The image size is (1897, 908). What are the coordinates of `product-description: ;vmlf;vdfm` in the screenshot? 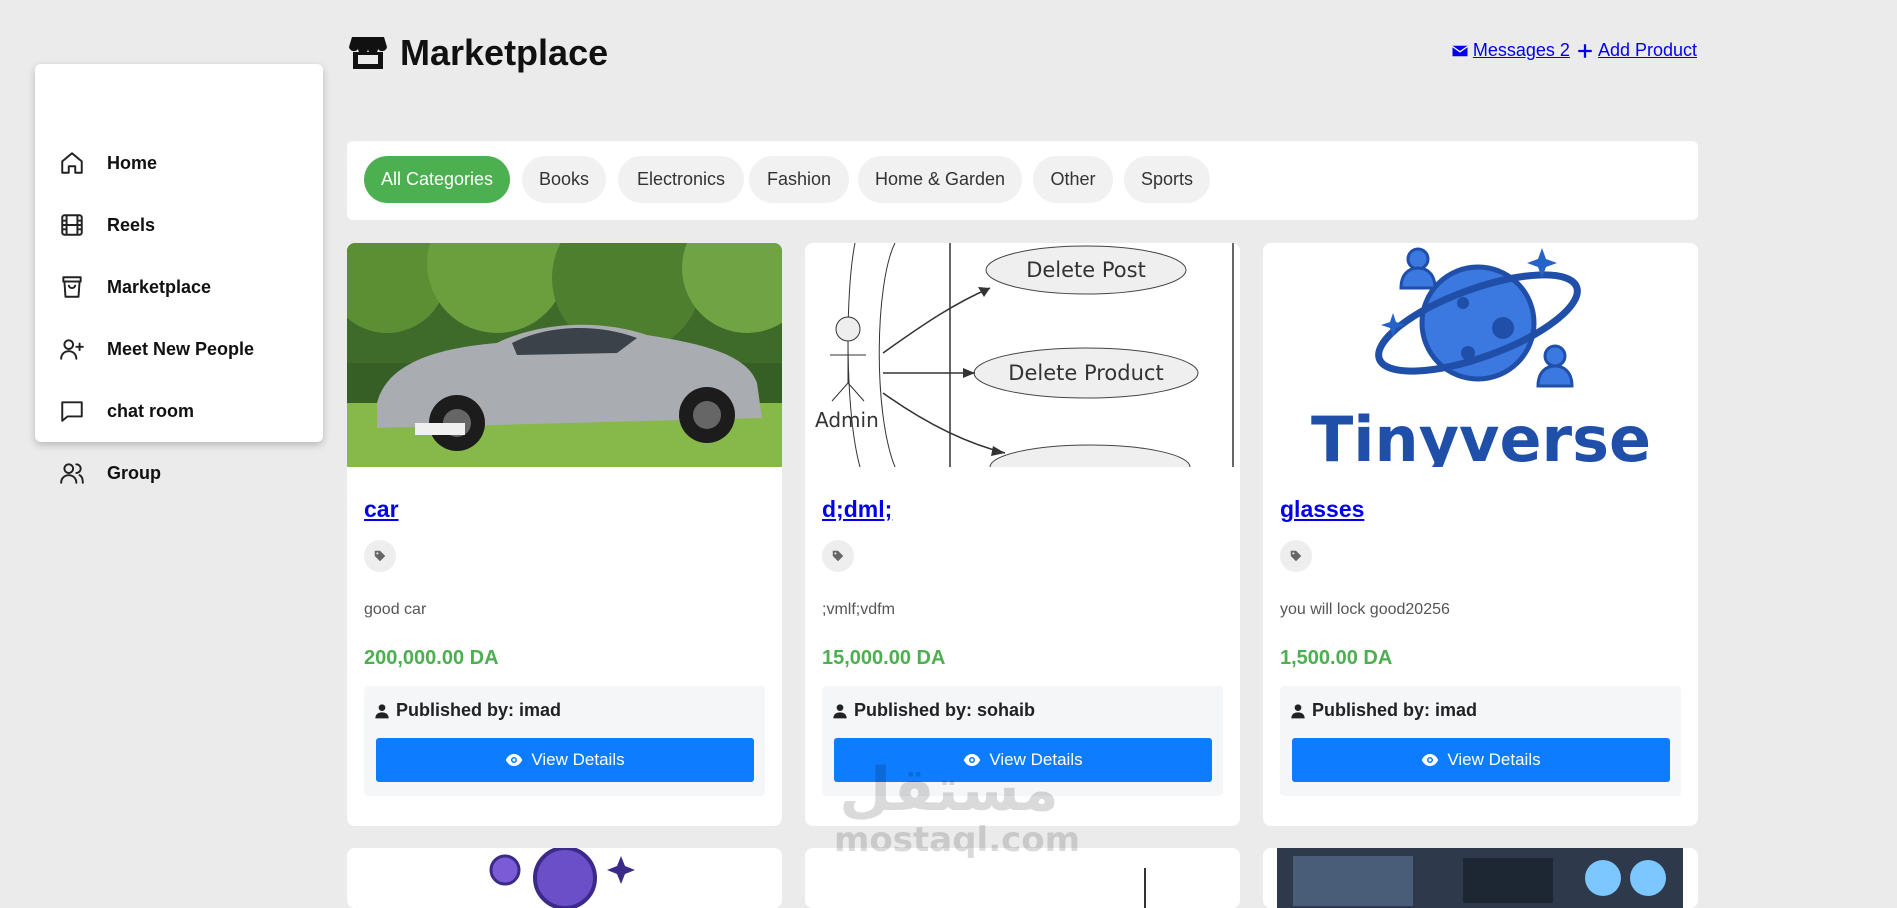 It's located at (858, 609).